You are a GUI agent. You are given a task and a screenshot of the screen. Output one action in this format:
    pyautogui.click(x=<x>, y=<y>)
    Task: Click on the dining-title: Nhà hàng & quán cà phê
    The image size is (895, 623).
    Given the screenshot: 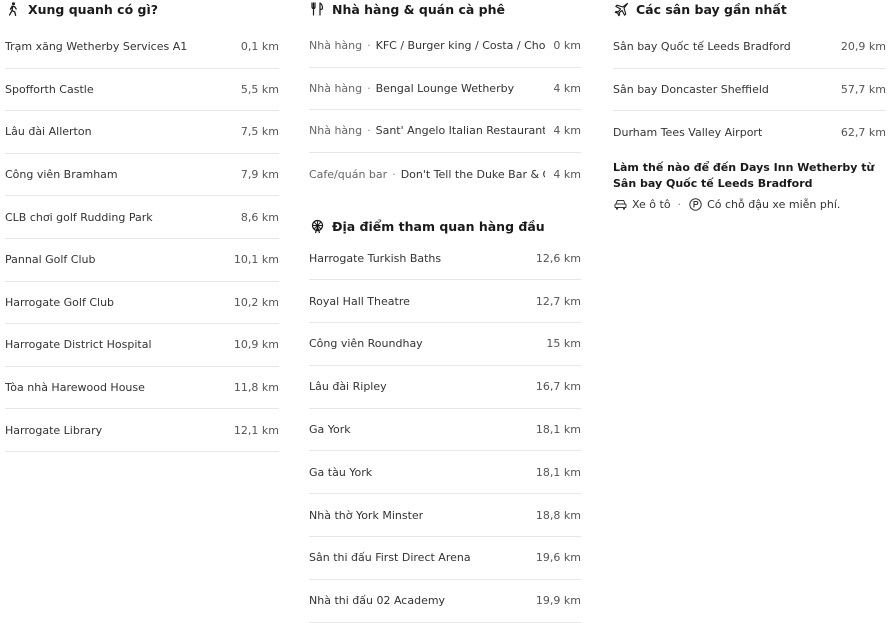 What is the action you would take?
    pyautogui.click(x=418, y=9)
    